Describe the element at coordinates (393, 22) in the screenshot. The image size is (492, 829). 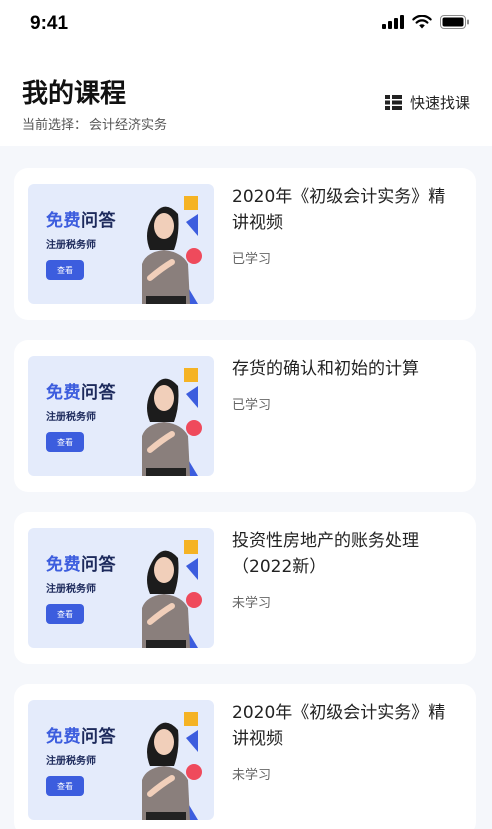
I see `signal-icon` at that location.